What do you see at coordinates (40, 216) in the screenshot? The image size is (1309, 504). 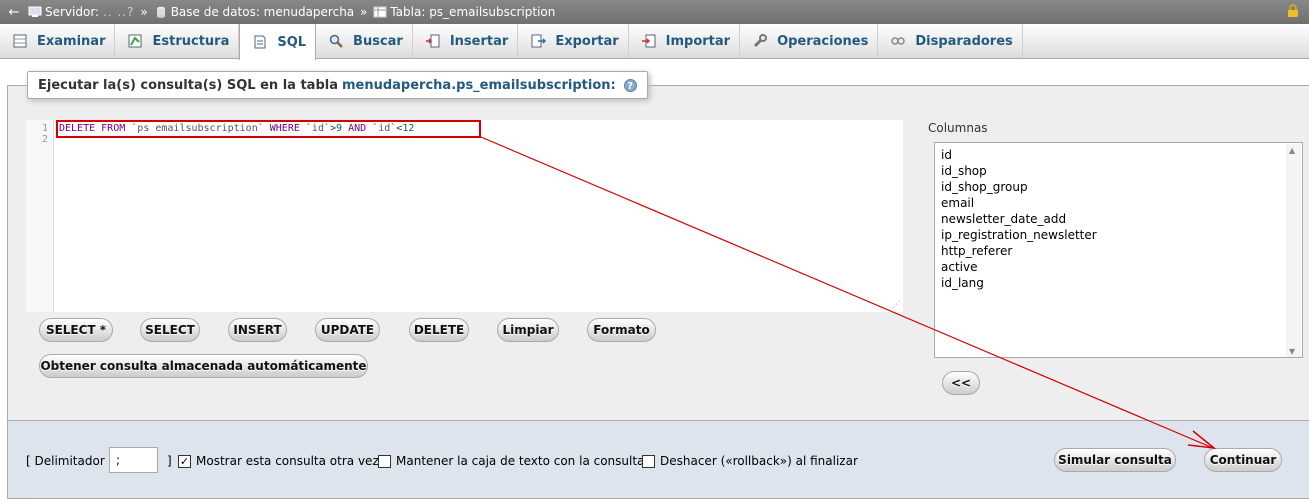 I see `line-number-gutter: 1 2` at bounding box center [40, 216].